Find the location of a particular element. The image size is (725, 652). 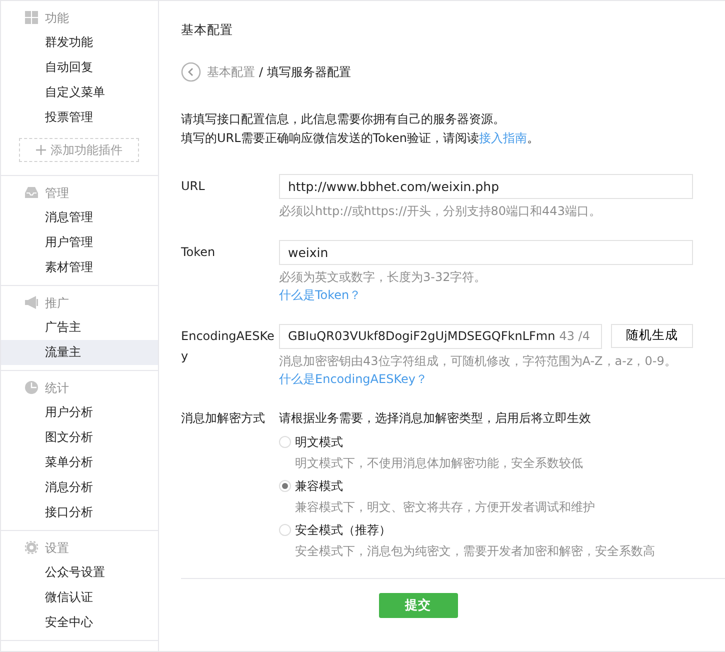

key-field: GBIuQR03VUkf8DogiF2gUjMDSEGQFknLFmn 43 /4 is located at coordinates (440, 336).